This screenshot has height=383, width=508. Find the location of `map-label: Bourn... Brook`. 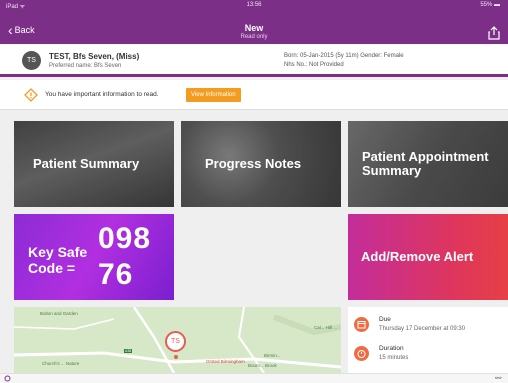

map-label: Bourn... Brook is located at coordinates (262, 365).